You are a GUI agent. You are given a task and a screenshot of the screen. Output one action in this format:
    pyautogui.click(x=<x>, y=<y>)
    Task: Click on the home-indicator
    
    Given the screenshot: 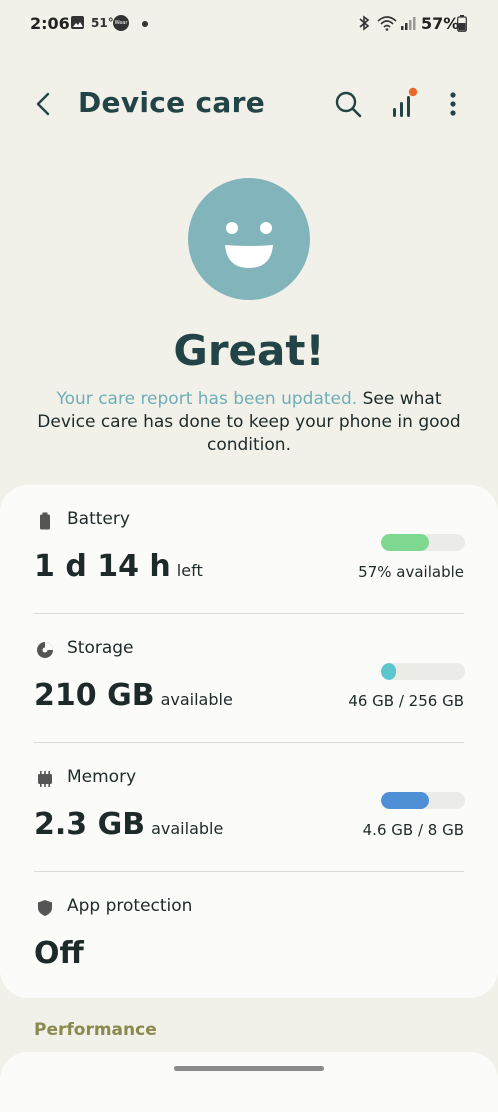 What is the action you would take?
    pyautogui.click(x=249, y=1068)
    